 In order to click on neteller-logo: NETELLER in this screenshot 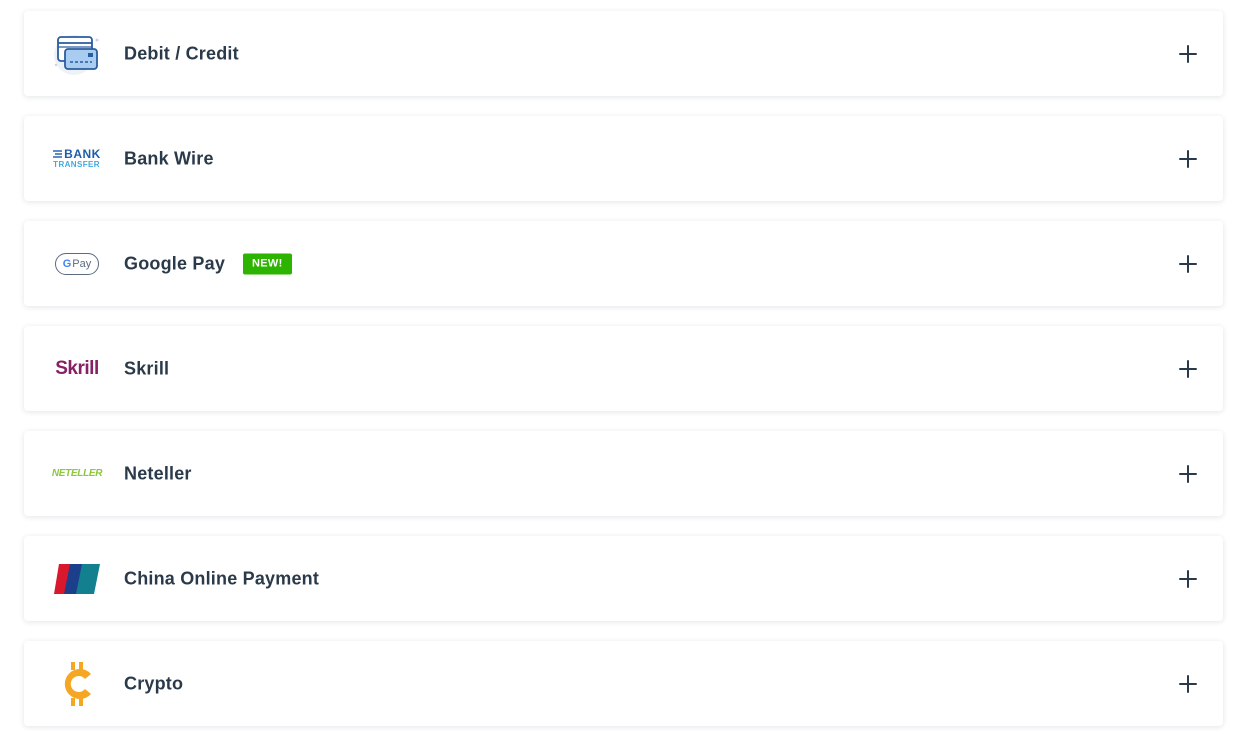, I will do `click(77, 473)`.